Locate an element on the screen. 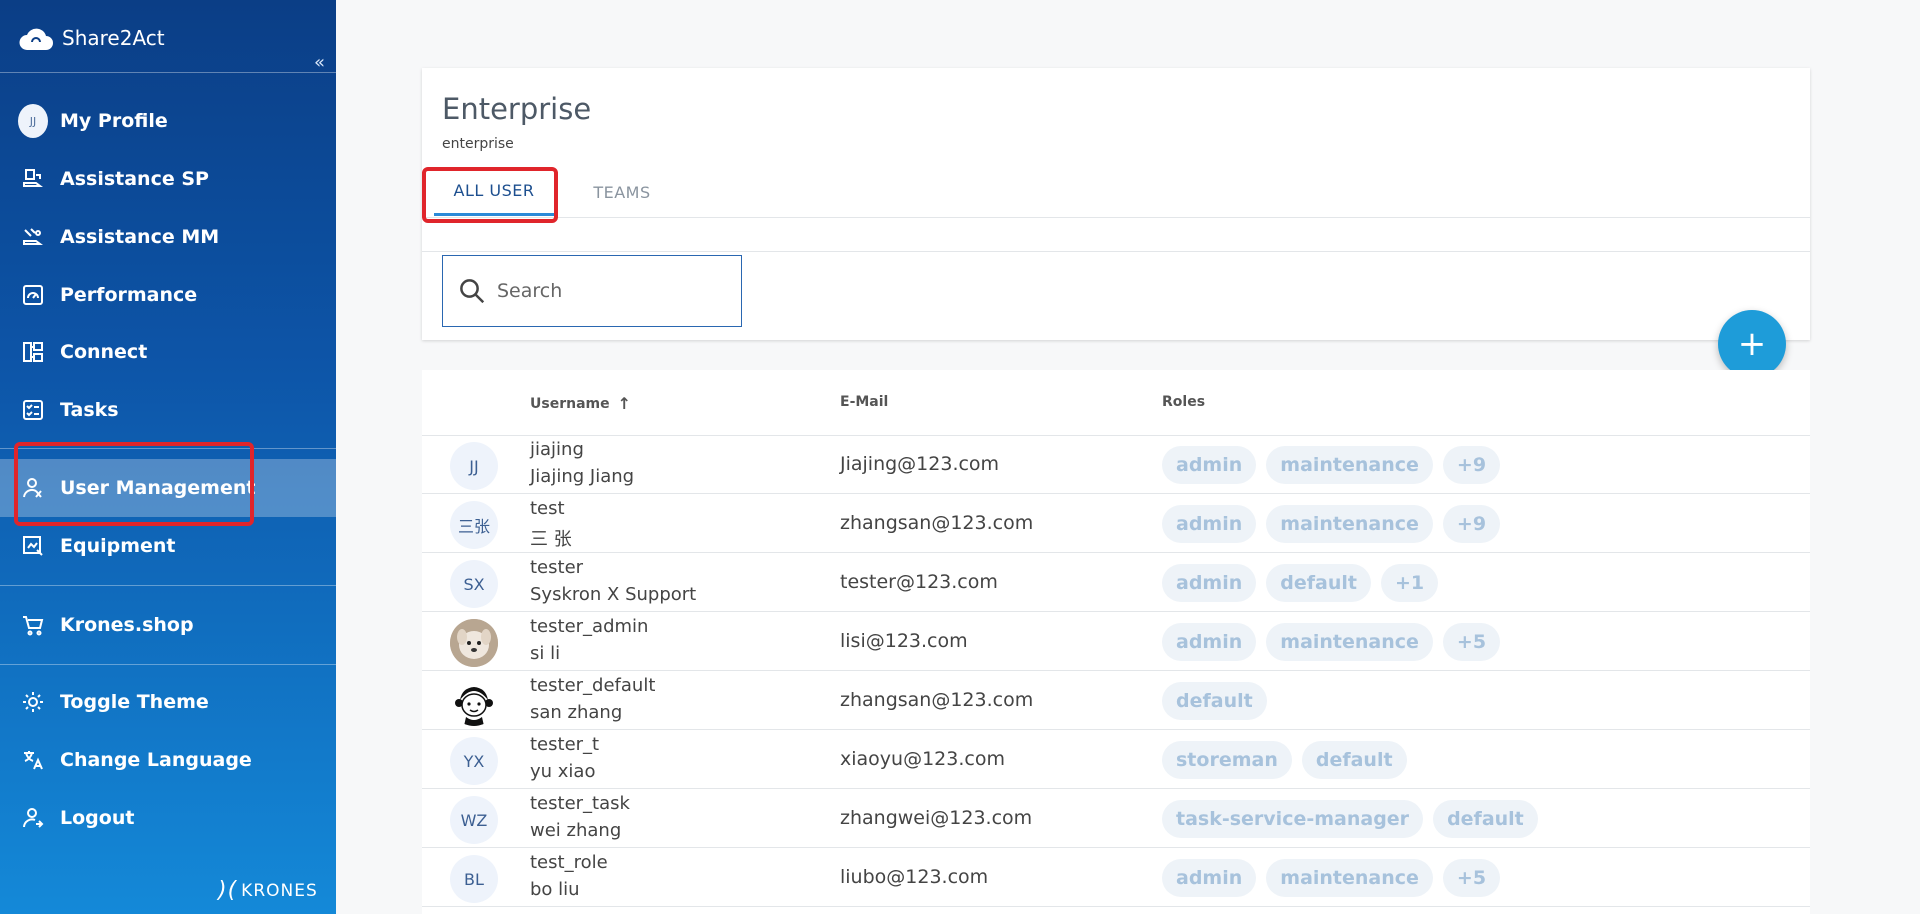  user-avatar: SX is located at coordinates (474, 584).